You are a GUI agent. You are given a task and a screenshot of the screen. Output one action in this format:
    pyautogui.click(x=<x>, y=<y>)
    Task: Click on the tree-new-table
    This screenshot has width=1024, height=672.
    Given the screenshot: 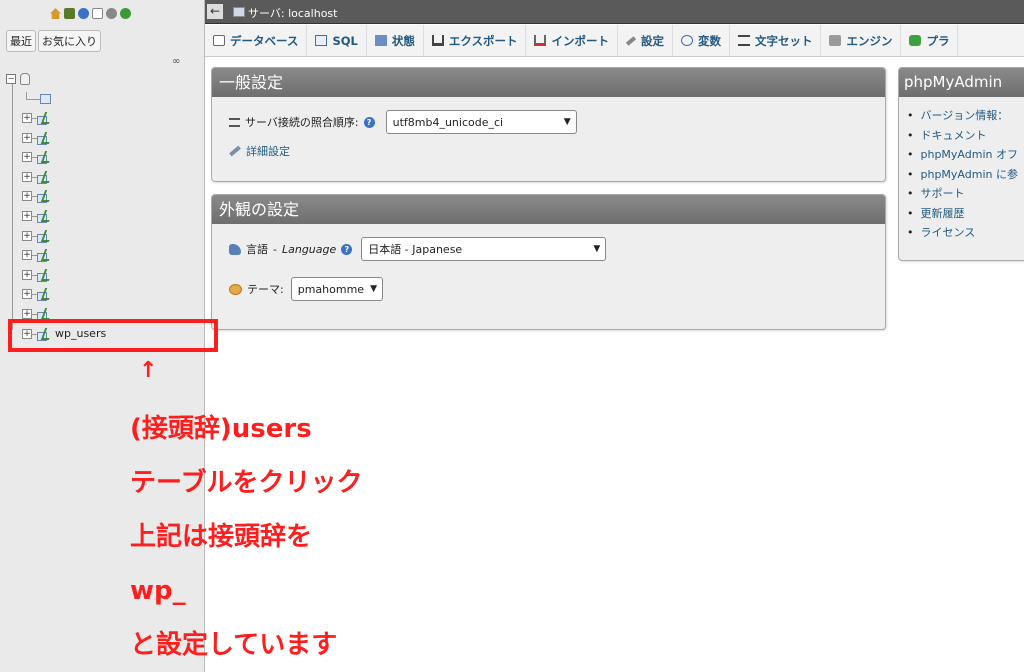 What is the action you would take?
    pyautogui.click(x=41, y=99)
    